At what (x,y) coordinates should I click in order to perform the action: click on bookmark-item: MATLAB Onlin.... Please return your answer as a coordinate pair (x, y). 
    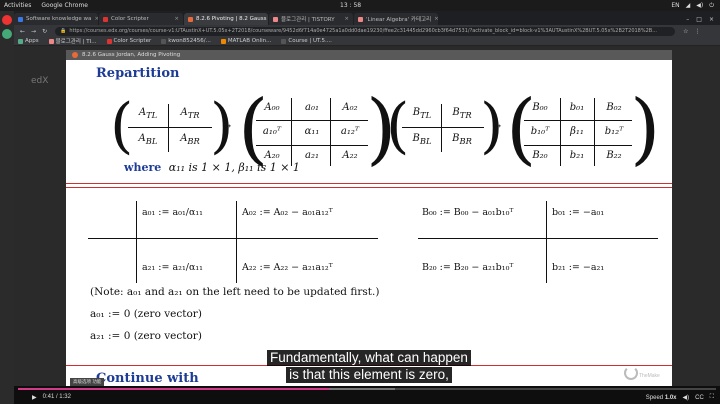
    Looking at the image, I should click on (245, 41).